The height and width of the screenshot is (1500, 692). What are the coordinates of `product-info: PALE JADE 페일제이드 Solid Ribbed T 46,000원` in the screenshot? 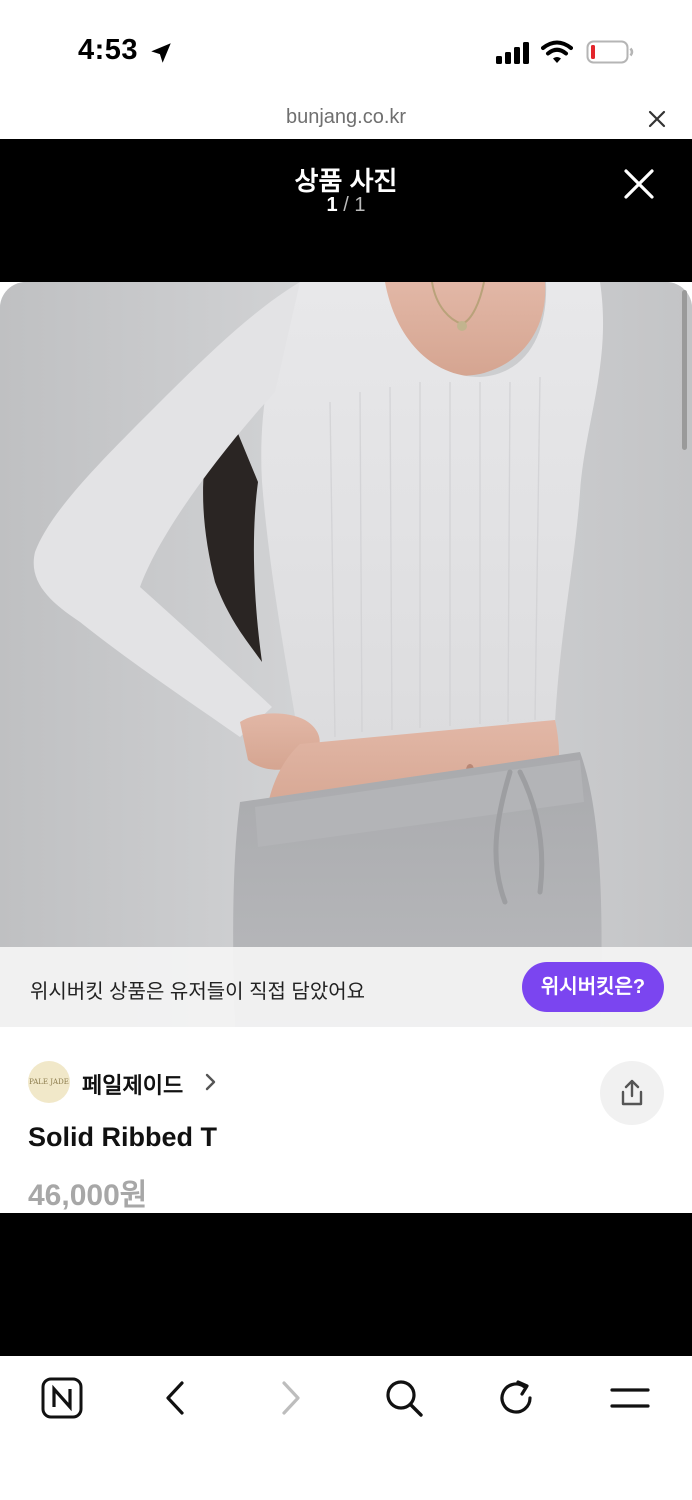 It's located at (346, 1120).